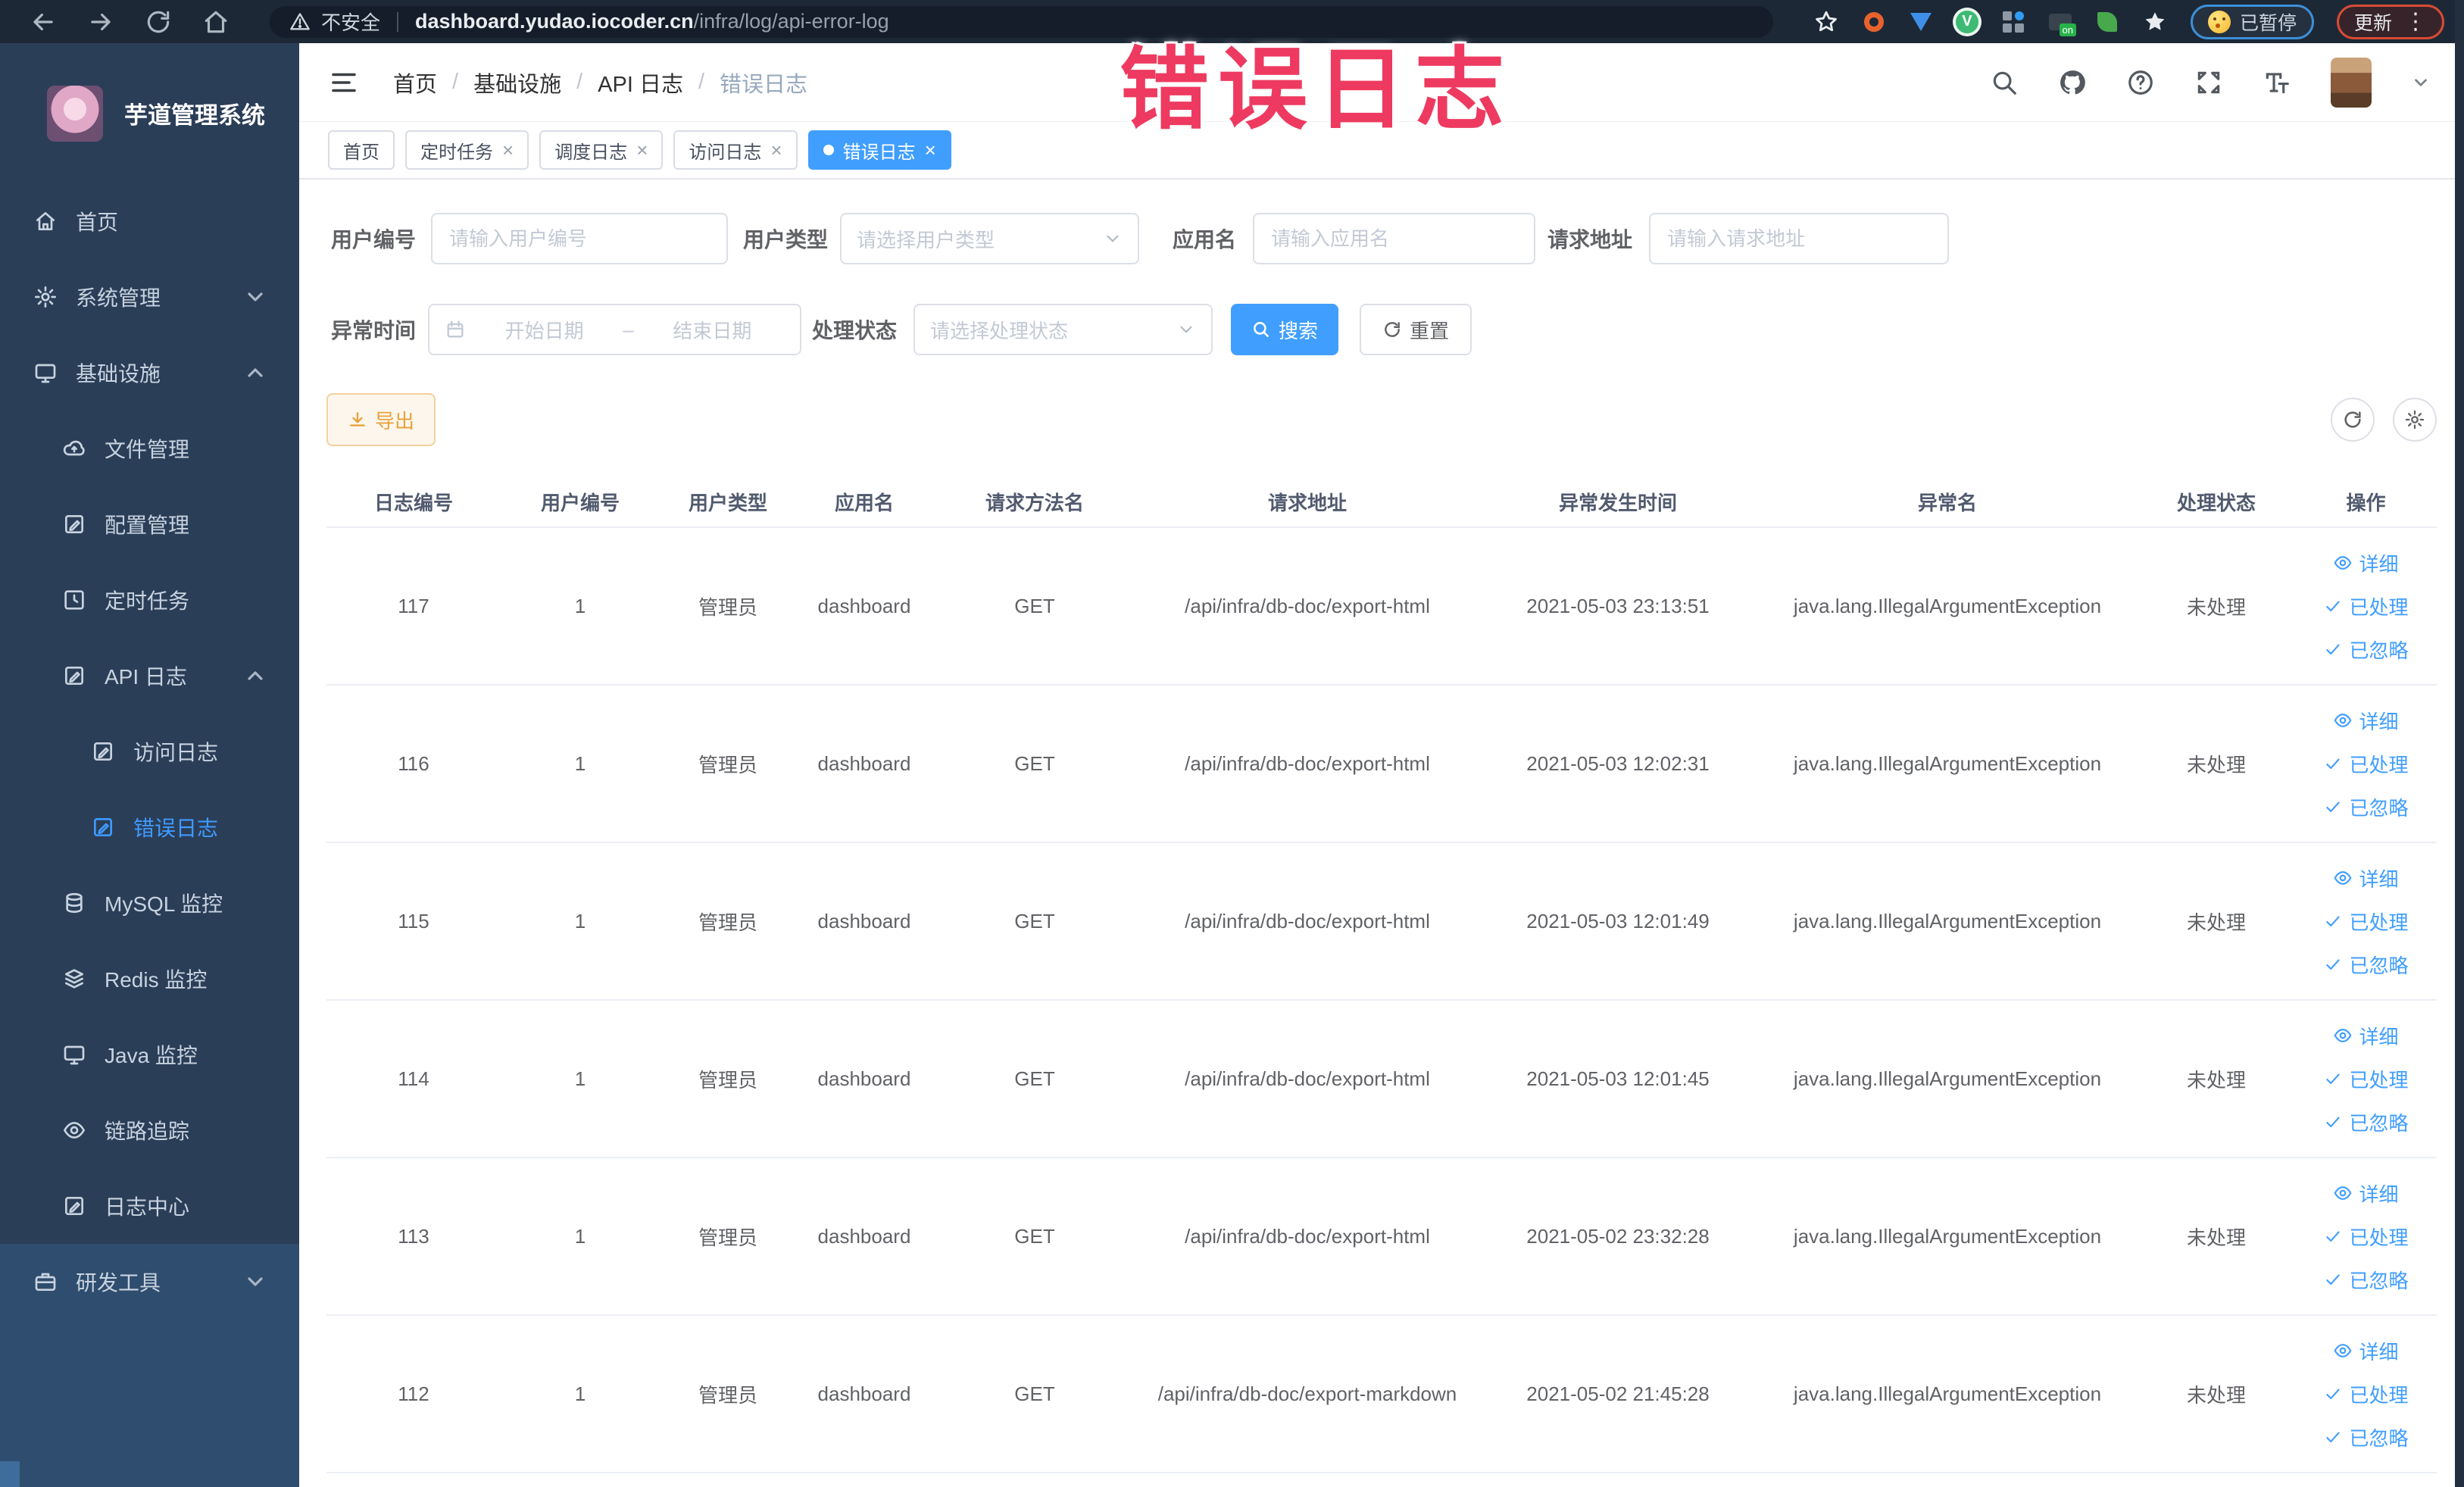 The image size is (2464, 1487). I want to click on browser-menu-icon: ⋮, so click(2414, 21).